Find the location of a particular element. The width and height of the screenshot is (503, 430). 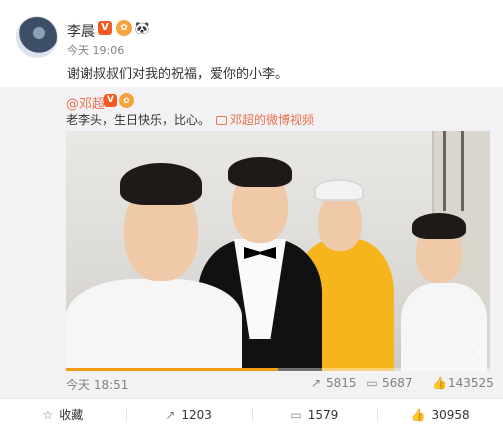

repost-comment-count: 5687 is located at coordinates (397, 383).